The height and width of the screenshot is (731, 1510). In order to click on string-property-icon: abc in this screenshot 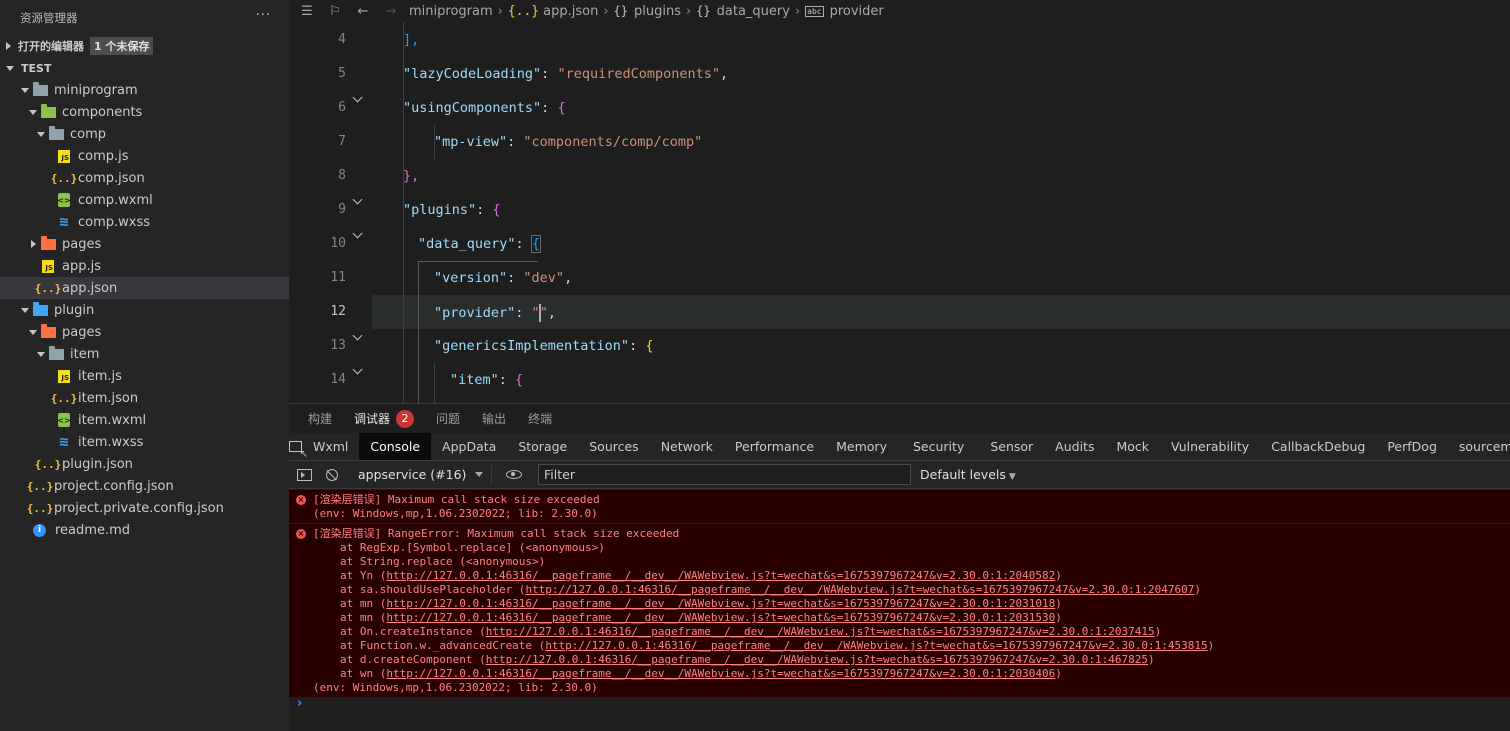, I will do `click(814, 11)`.